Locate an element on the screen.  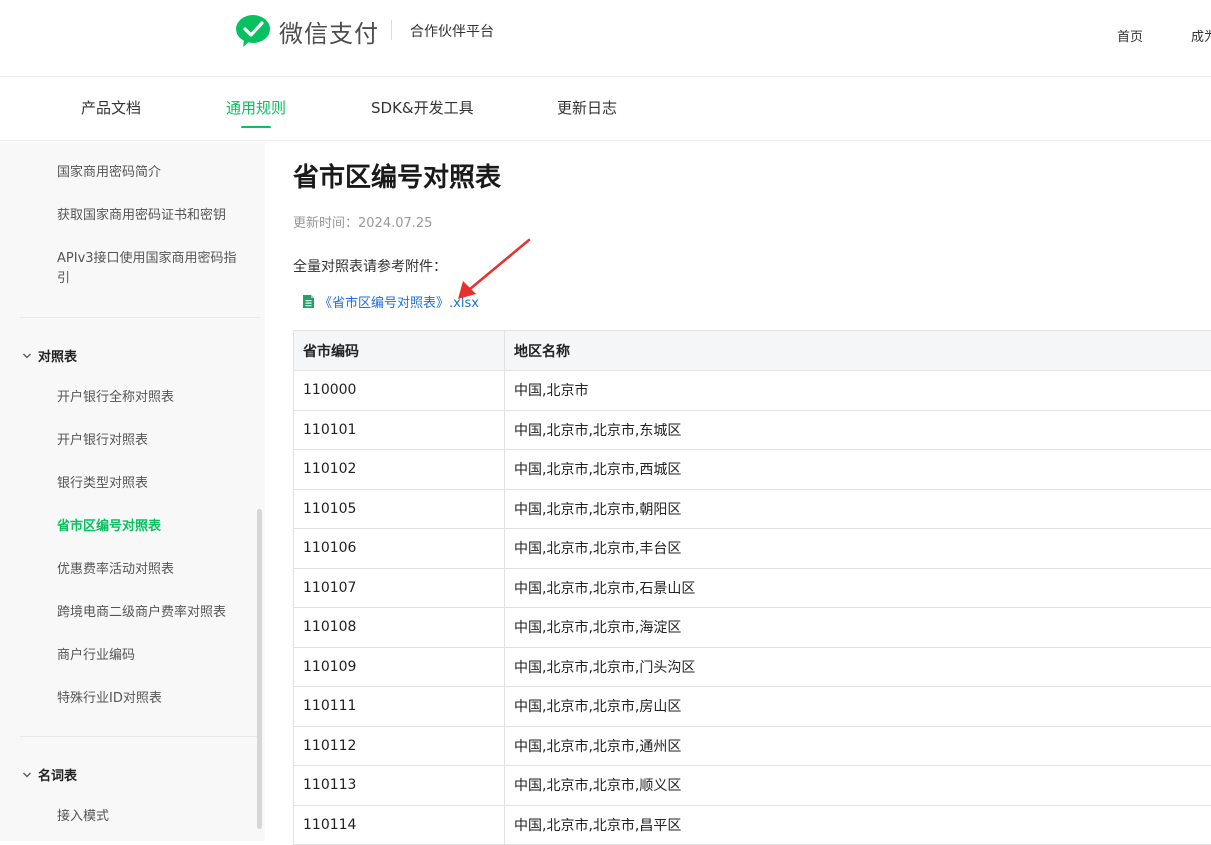
cell-code: 110113 is located at coordinates (399, 786).